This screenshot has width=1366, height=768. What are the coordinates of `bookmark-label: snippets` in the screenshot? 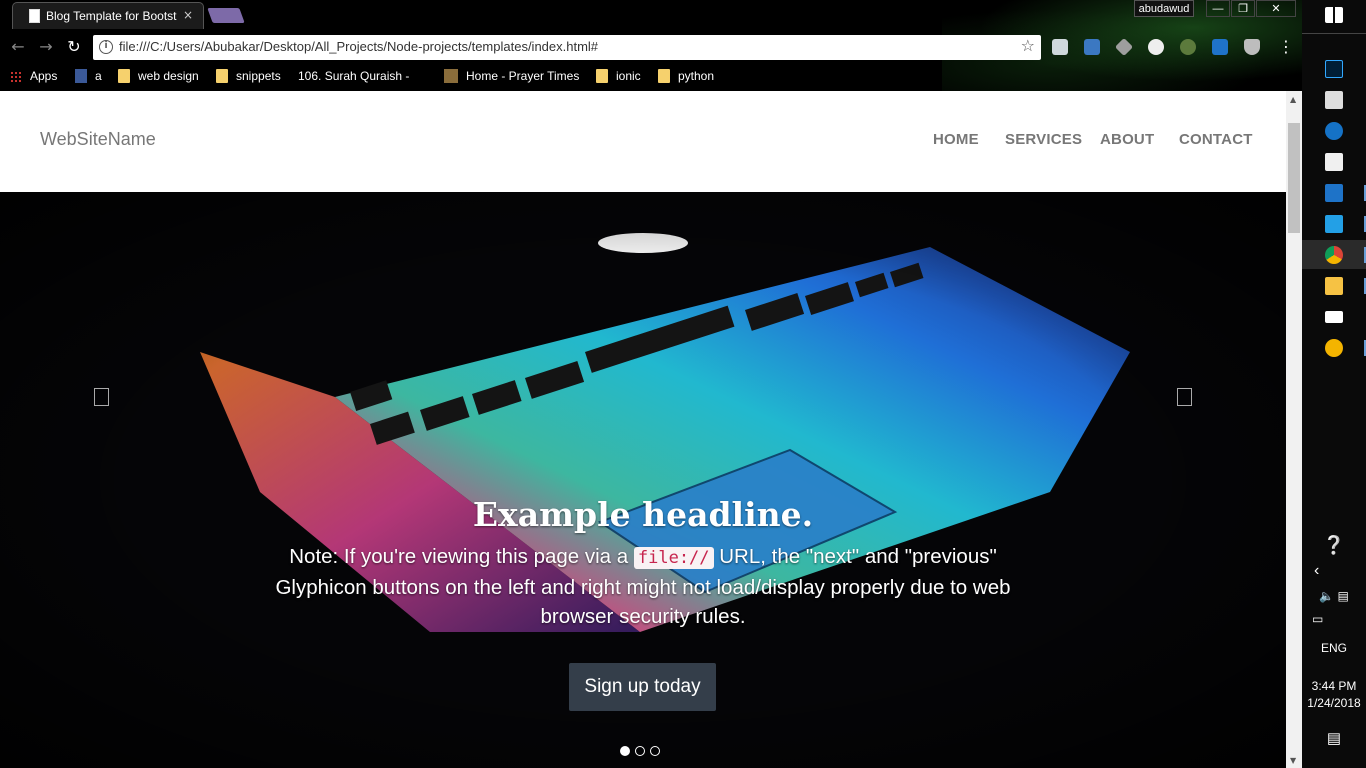 It's located at (258, 76).